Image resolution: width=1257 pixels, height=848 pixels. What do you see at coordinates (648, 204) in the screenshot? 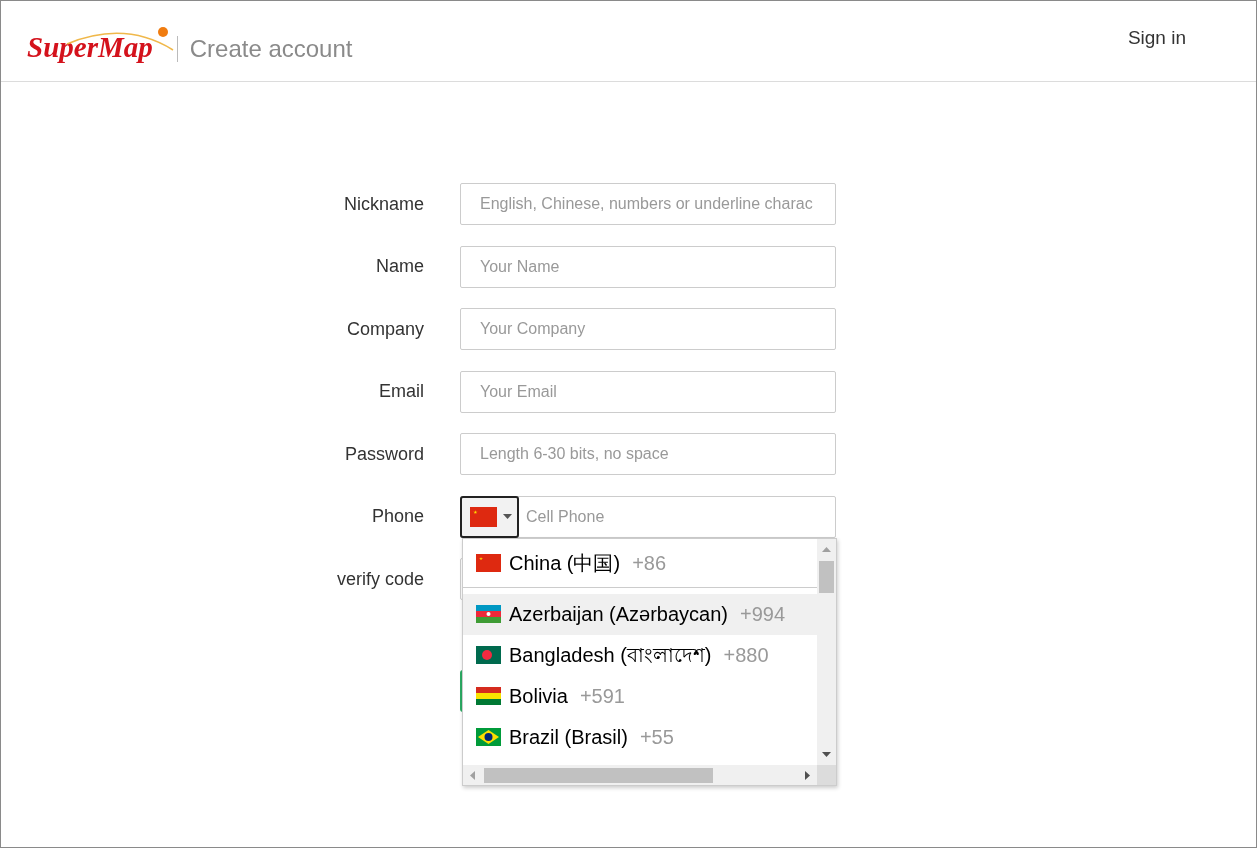
I see `input-field: English, Chinese, numbers or underline charac` at bounding box center [648, 204].